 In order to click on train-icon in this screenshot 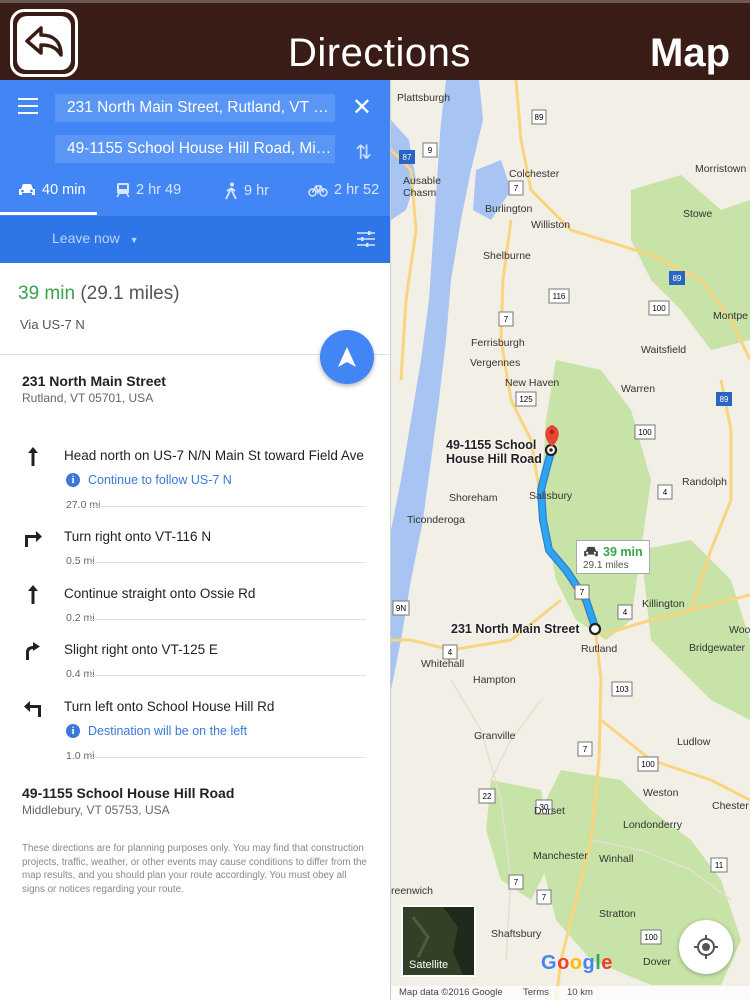, I will do `click(123, 190)`.